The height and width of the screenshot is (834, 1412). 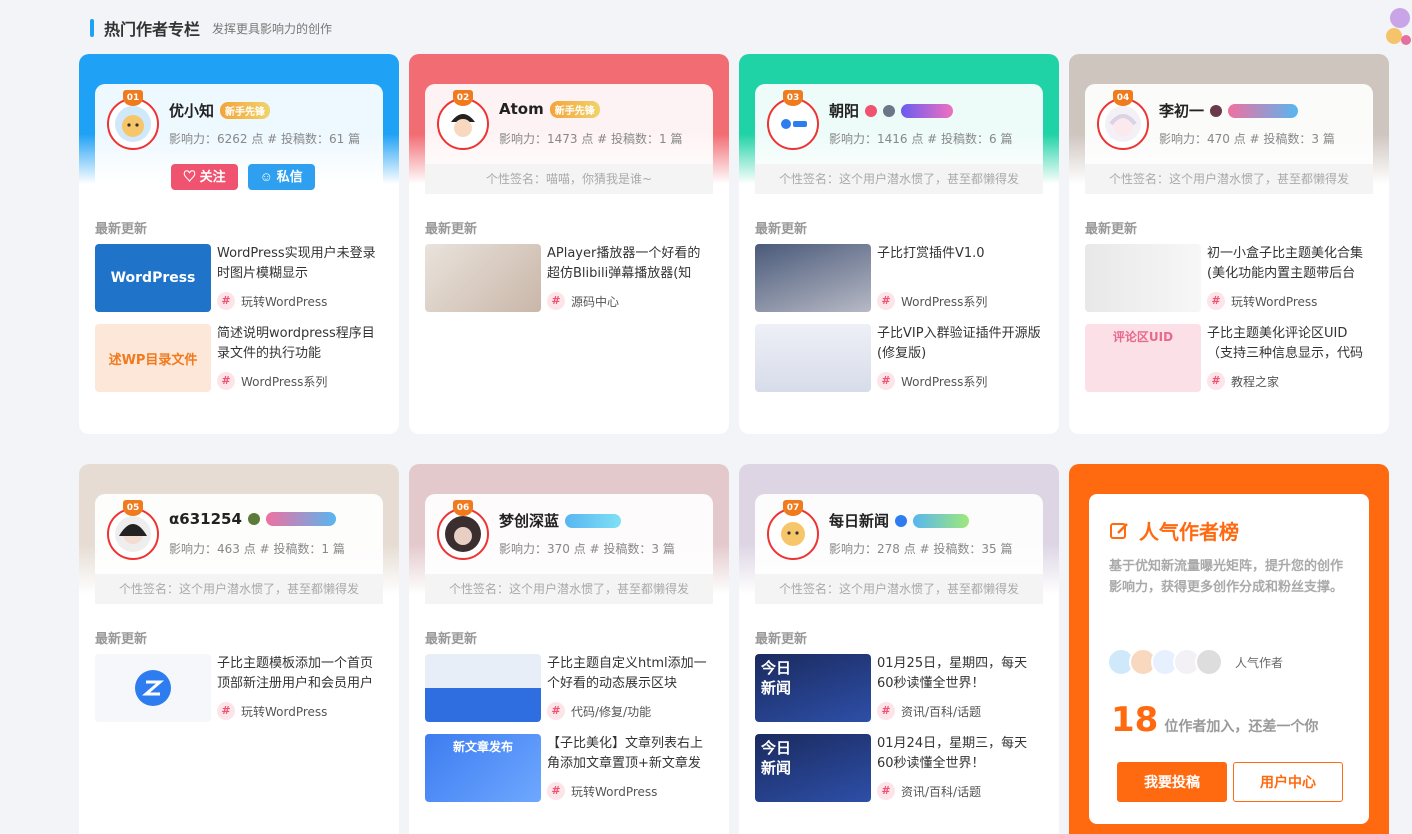 What do you see at coordinates (204, 177) in the screenshot?
I see `follow-button: ♡ 关注` at bounding box center [204, 177].